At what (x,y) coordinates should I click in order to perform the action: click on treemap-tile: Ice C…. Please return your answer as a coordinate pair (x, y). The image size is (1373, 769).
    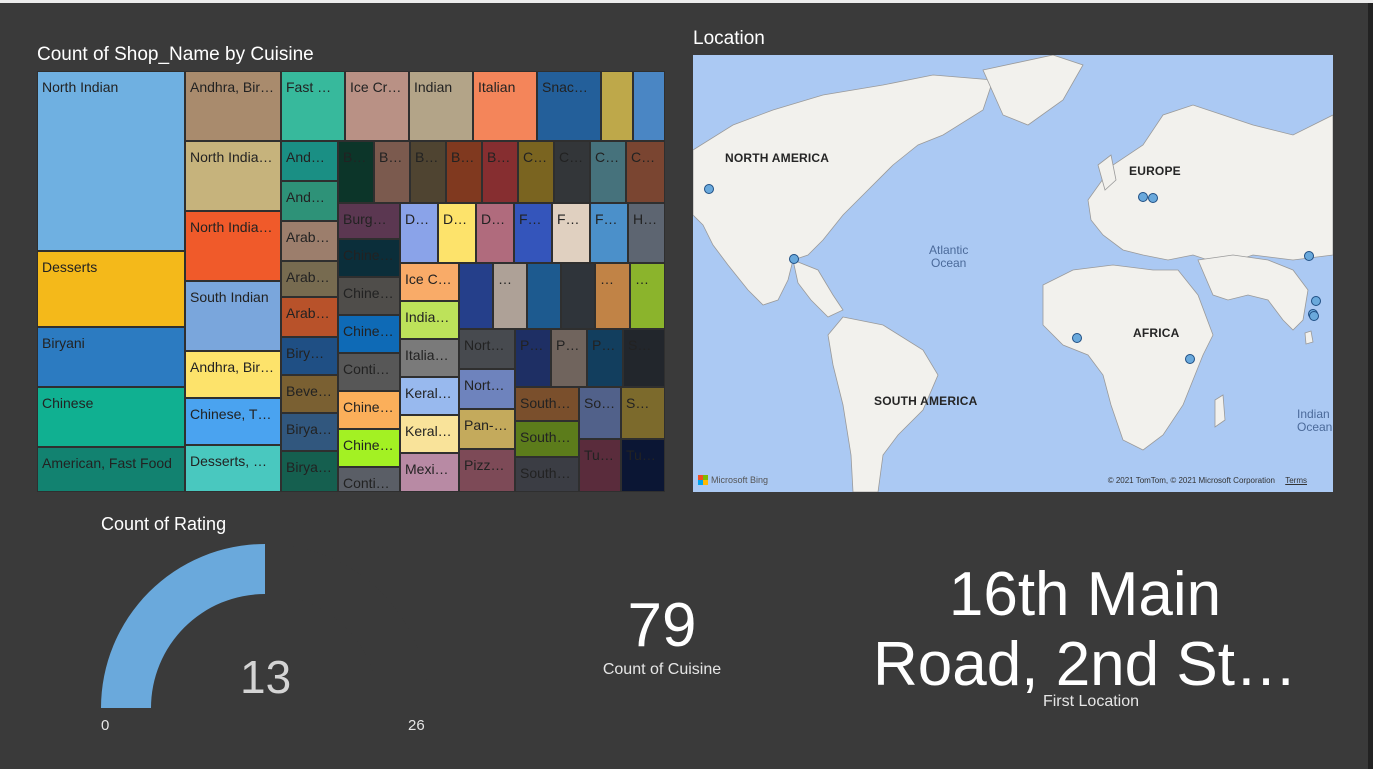
    Looking at the image, I should click on (429, 282).